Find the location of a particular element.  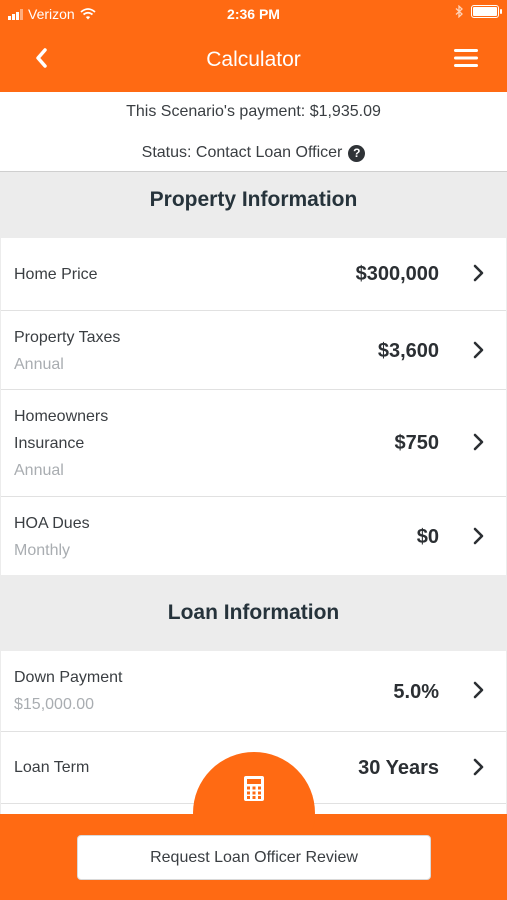

row-home-price: Home Price $300,000 is located at coordinates (253, 274).